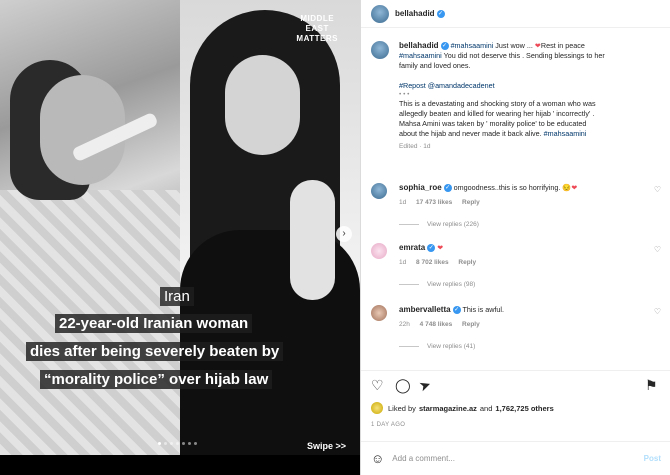 The image size is (670, 475). Describe the element at coordinates (530, 86) in the screenshot. I see `repost-link: #Repost @amandadecadenet` at that location.